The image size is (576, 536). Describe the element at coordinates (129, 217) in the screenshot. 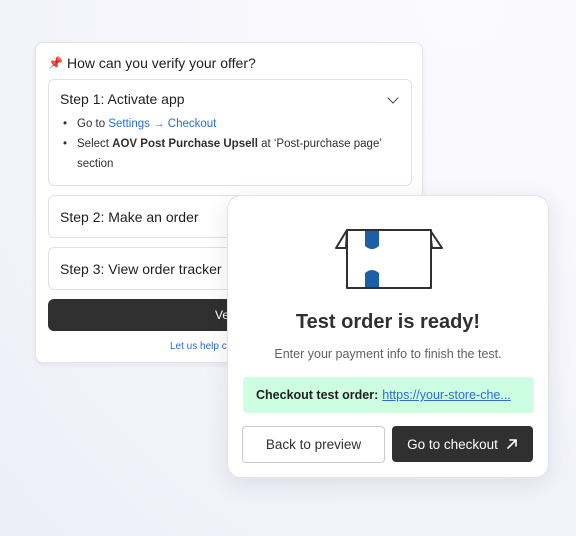

I see `step-2-title: Step 2: Make an order` at that location.